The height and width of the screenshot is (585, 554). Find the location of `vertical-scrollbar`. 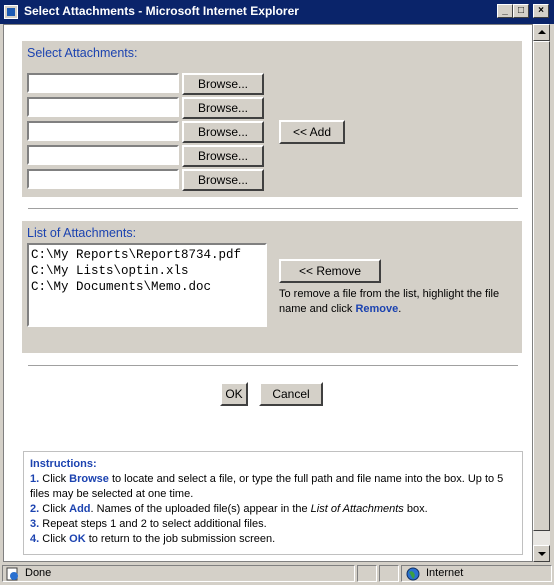

vertical-scrollbar is located at coordinates (541, 293).